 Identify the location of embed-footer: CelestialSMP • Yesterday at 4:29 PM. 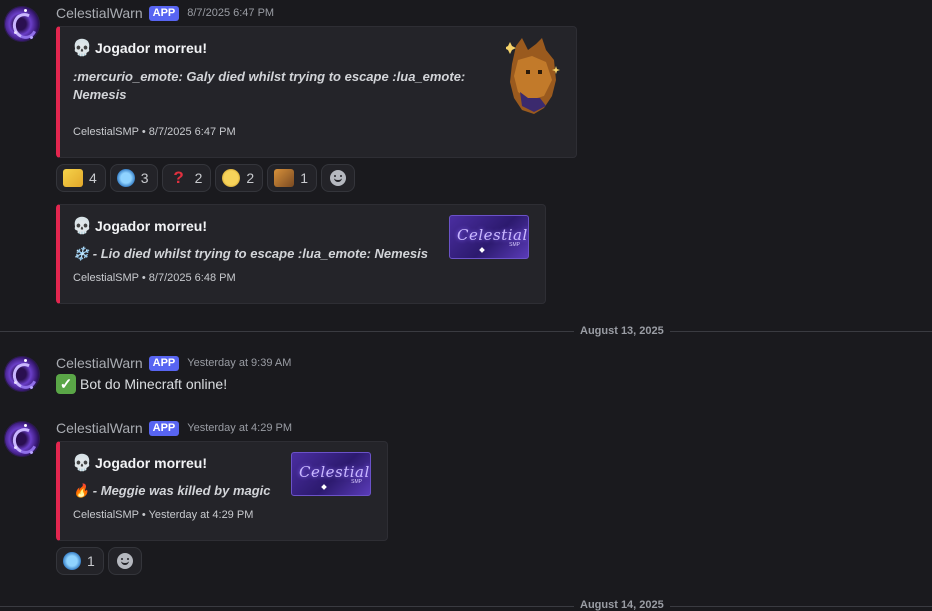
(163, 515).